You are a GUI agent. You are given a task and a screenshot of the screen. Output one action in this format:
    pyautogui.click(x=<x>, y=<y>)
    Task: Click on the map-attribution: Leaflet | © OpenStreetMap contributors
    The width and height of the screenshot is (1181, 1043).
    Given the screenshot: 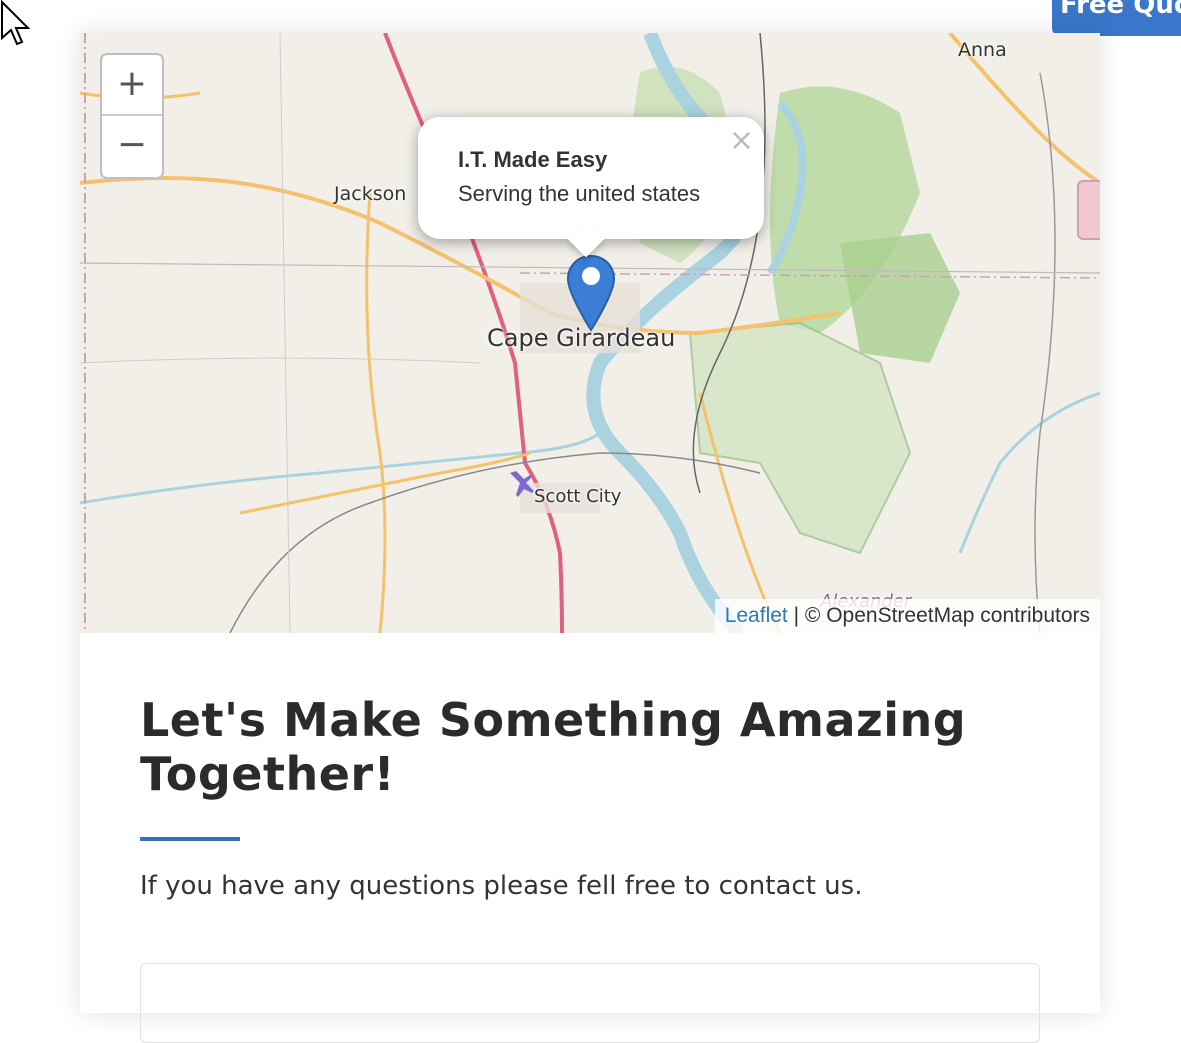 What is the action you would take?
    pyautogui.click(x=907, y=616)
    